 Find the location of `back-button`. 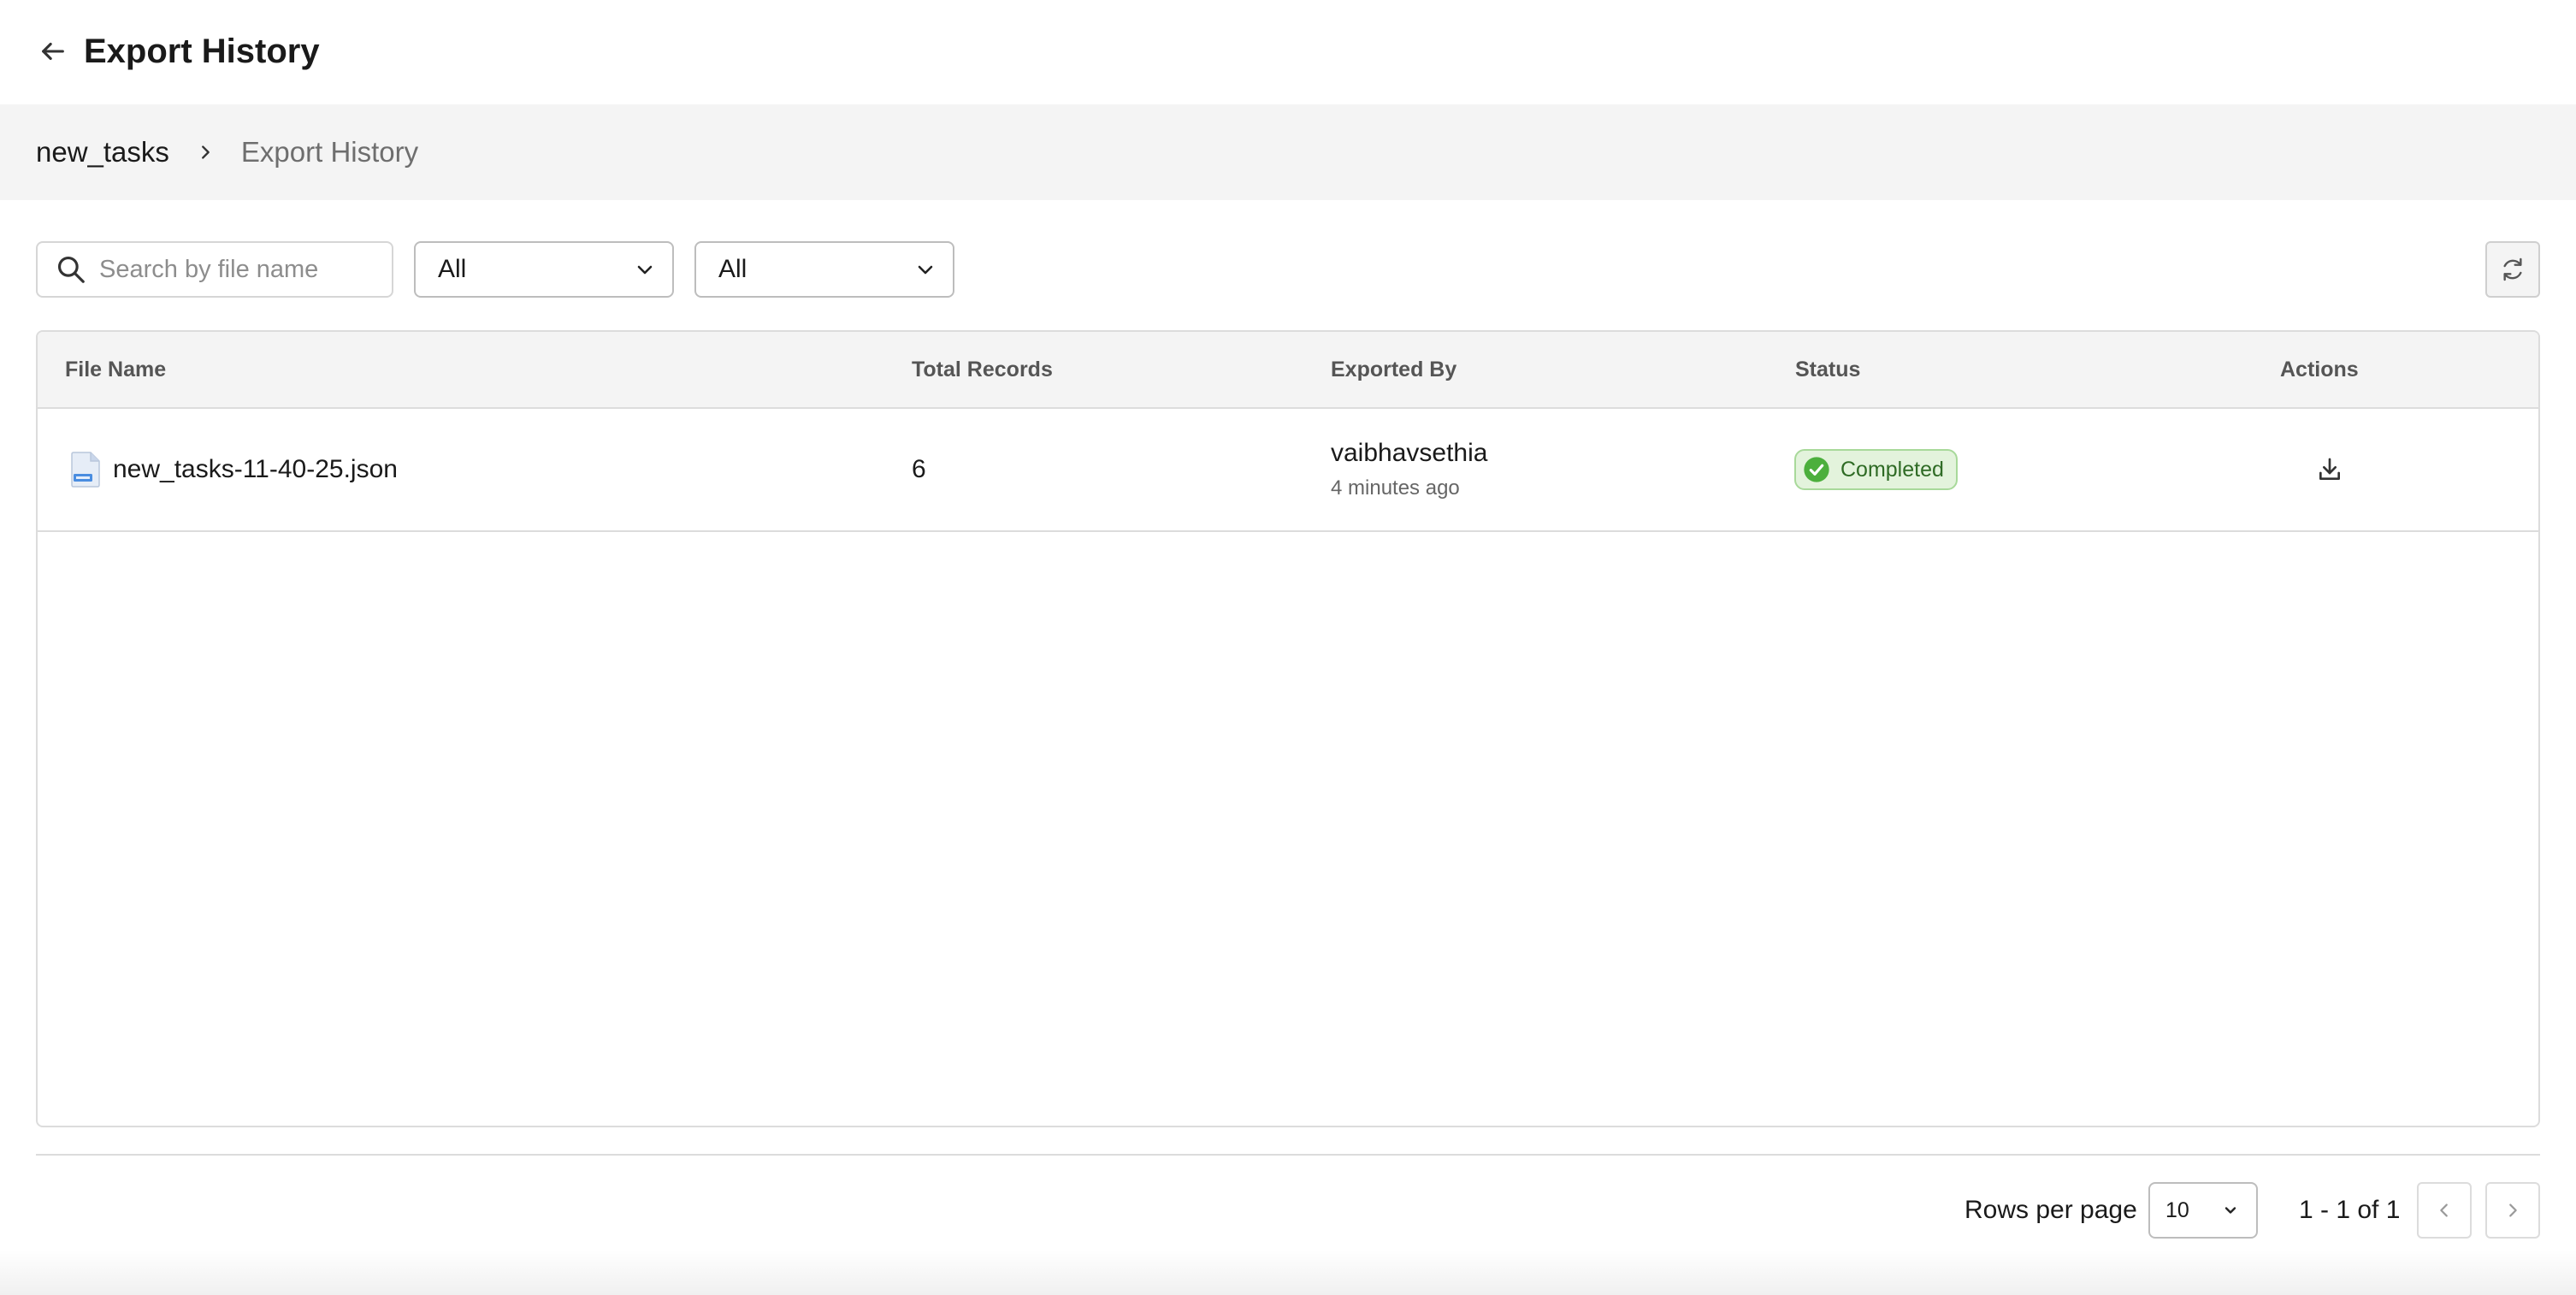

back-button is located at coordinates (53, 51).